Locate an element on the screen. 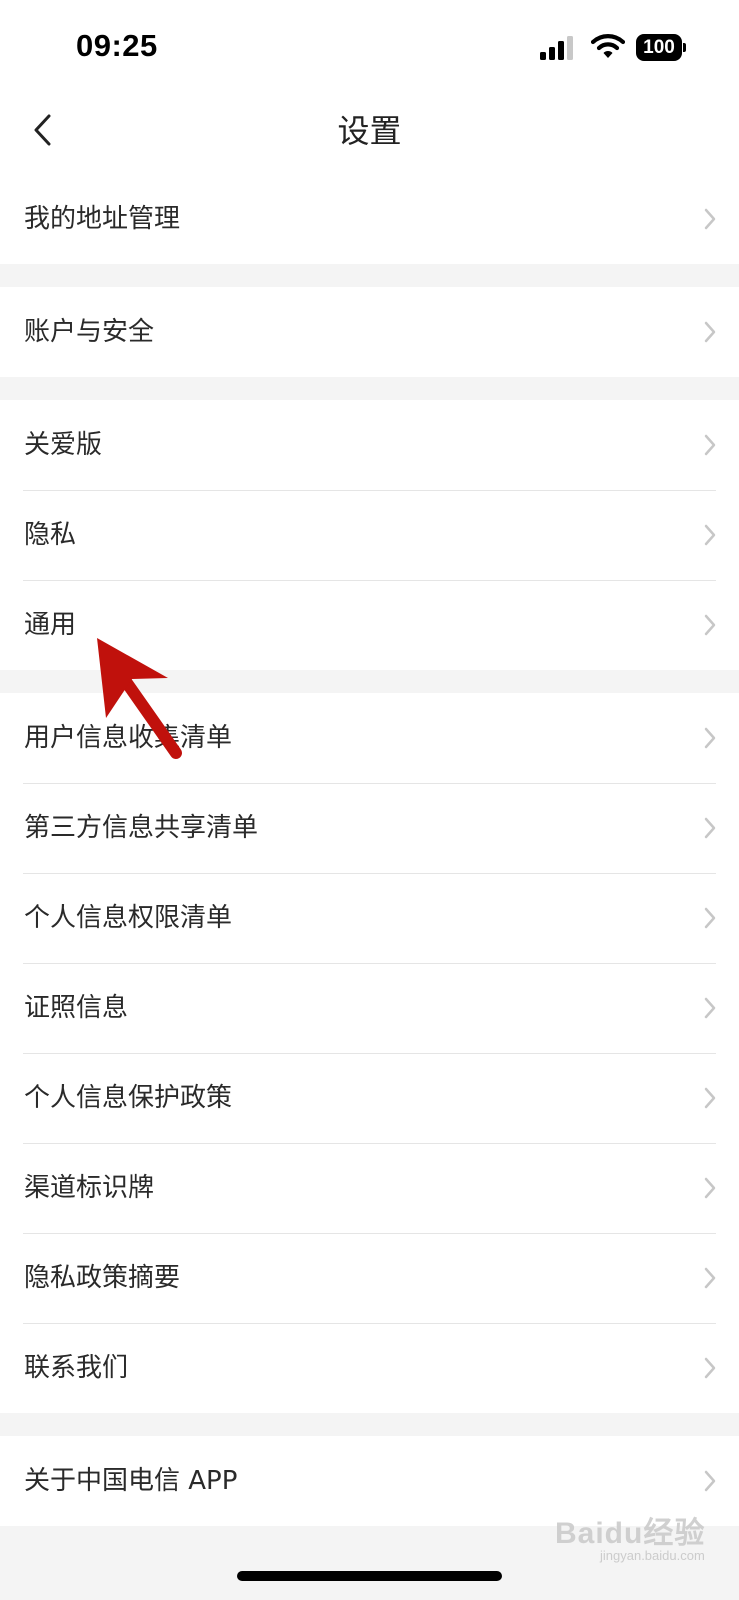 This screenshot has width=739, height=1600. settings-row-label: 用户信息收集清单 is located at coordinates (128, 738).